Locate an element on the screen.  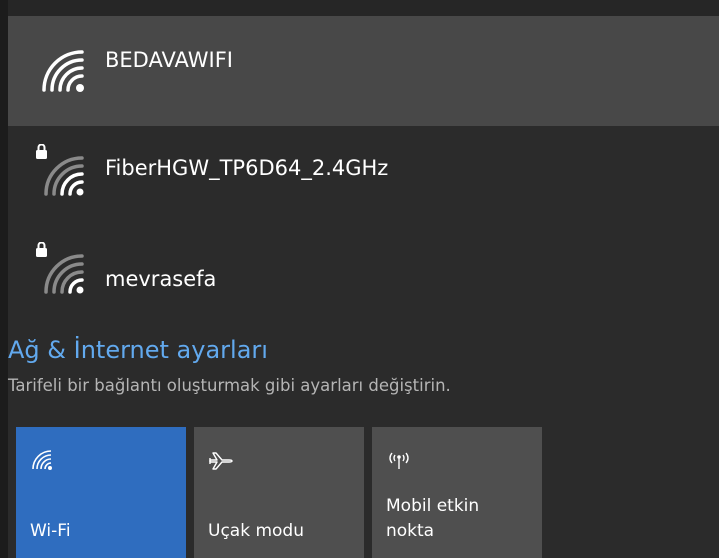
hotspot-icon is located at coordinates (399, 460).